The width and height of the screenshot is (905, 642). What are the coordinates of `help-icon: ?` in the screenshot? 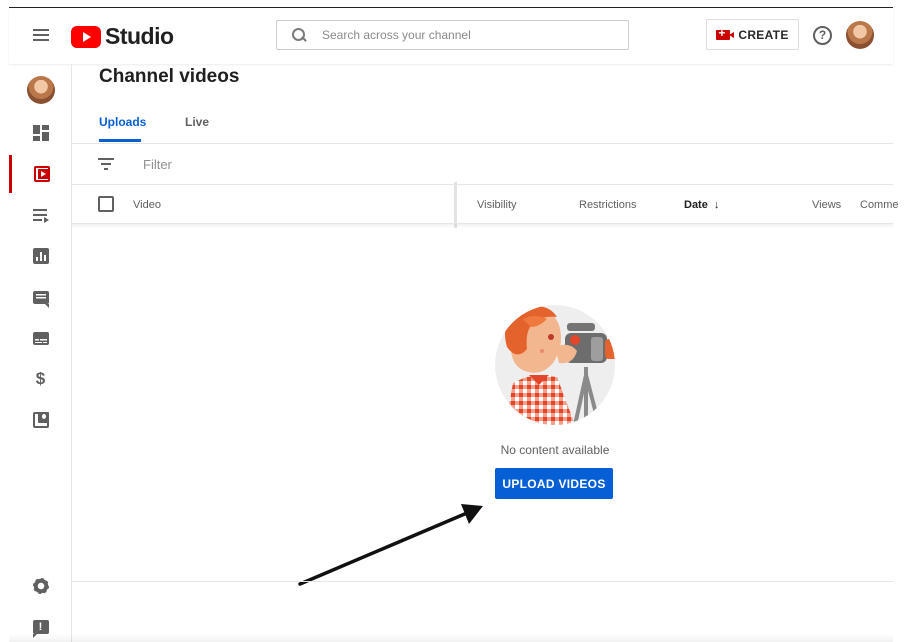 It's located at (822, 35).